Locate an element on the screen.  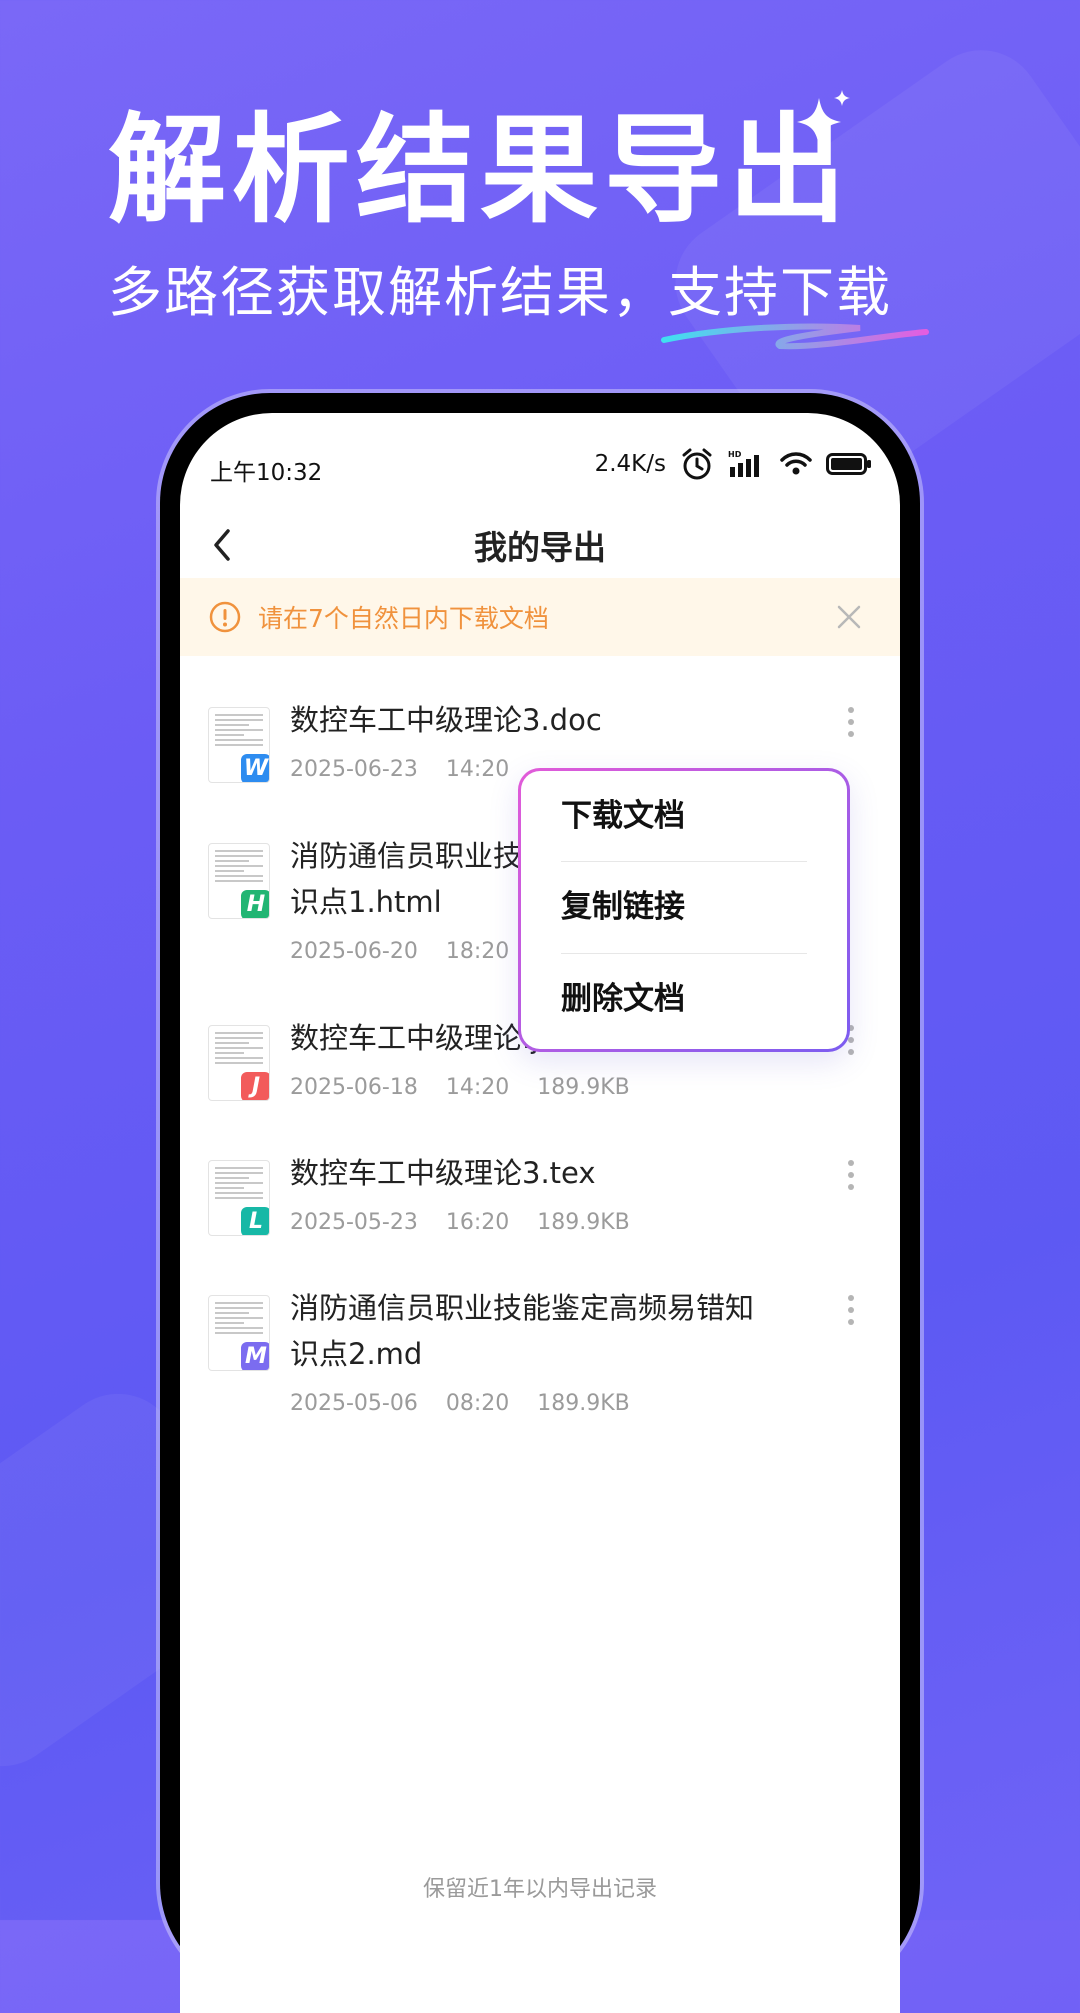
menu-item-download: 下载文档 is located at coordinates (684, 816).